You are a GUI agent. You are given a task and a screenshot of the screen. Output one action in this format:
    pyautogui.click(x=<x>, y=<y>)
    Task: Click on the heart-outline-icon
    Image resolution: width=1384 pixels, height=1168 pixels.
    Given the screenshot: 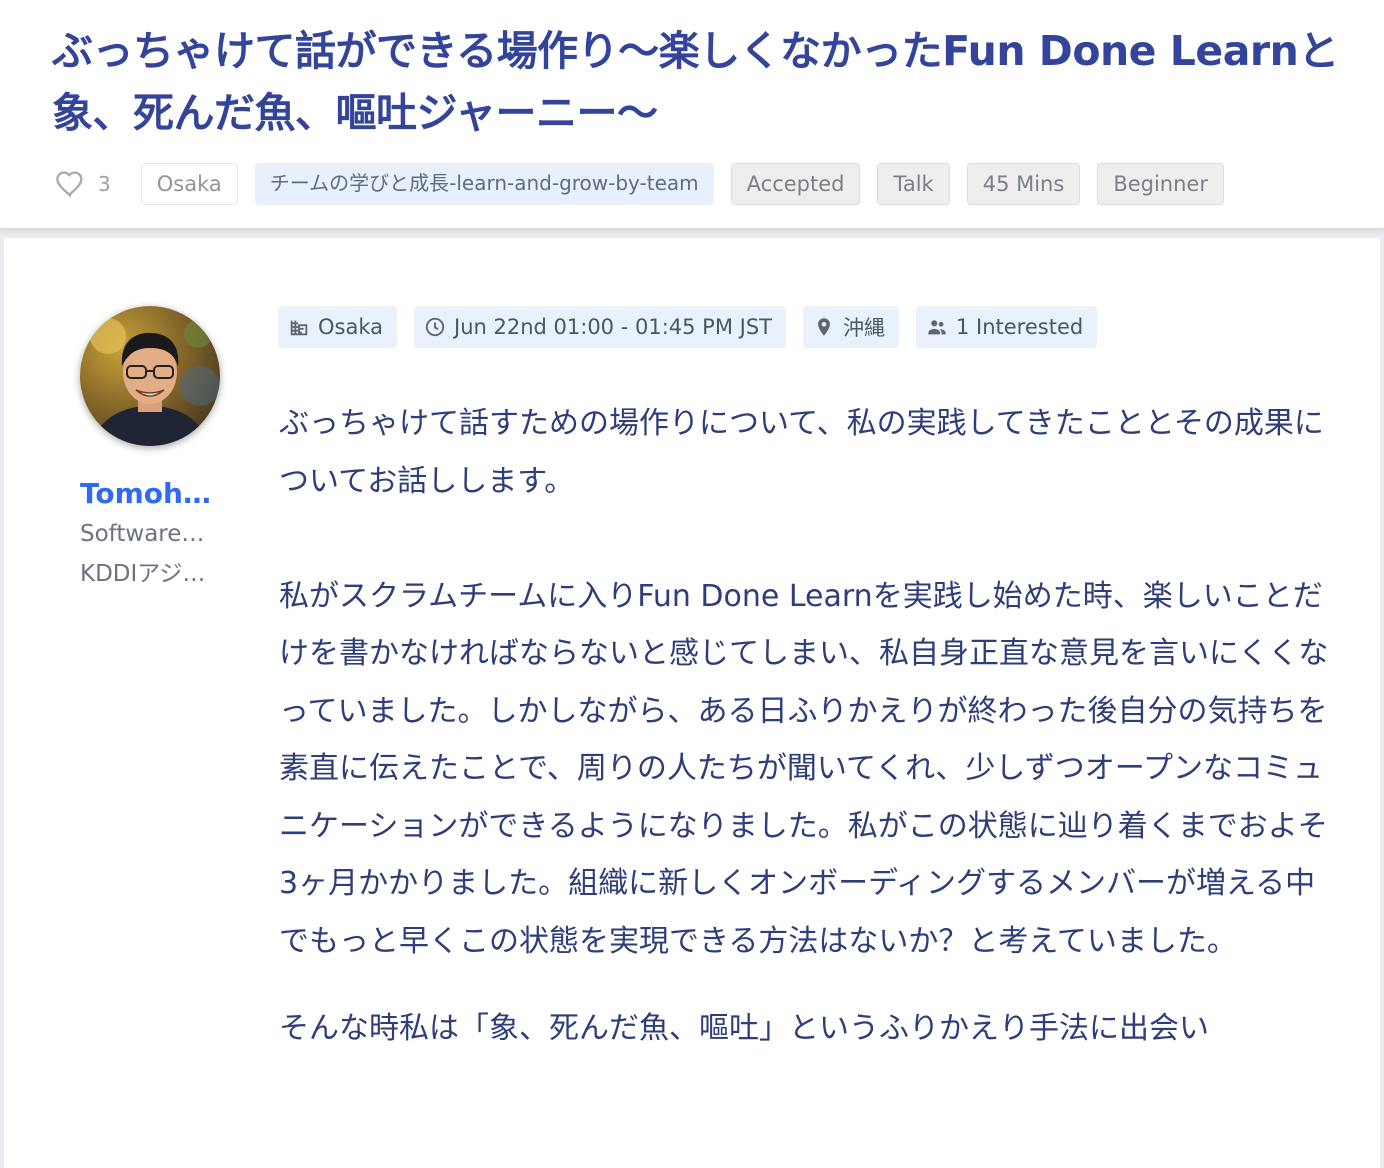 What is the action you would take?
    pyautogui.click(x=69, y=184)
    